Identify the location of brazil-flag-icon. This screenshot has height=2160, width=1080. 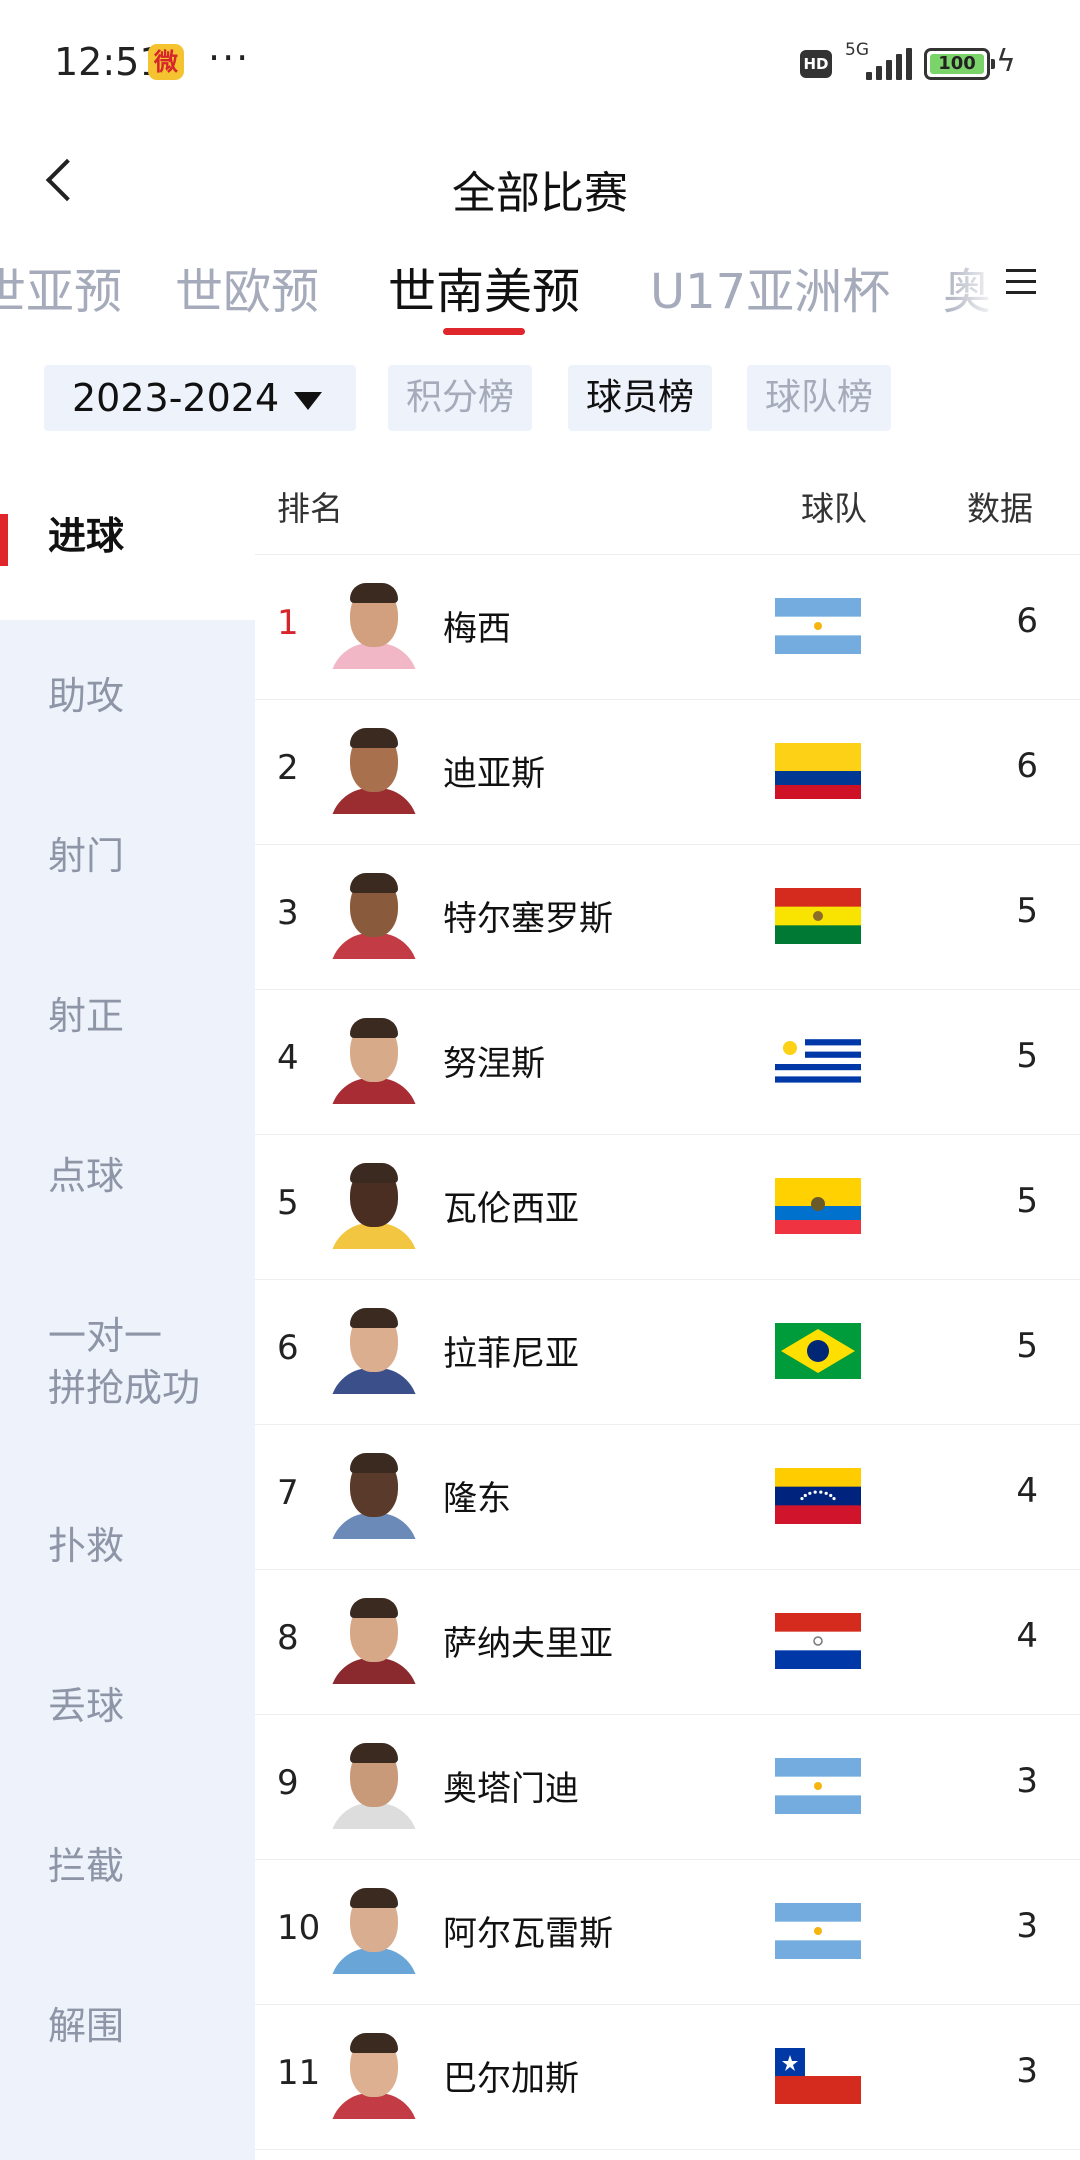
(818, 1351).